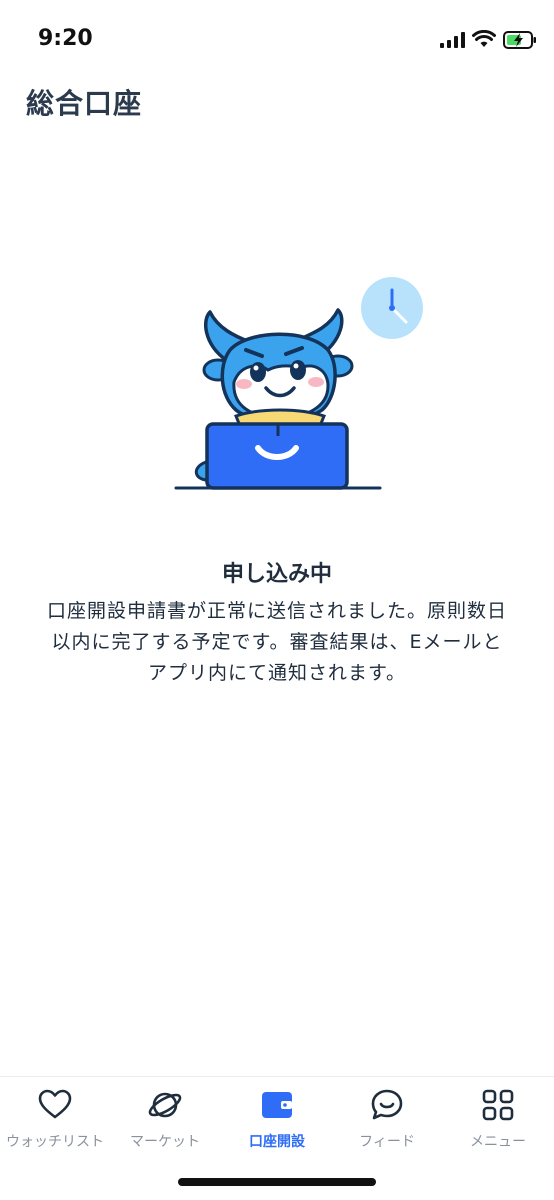 The width and height of the screenshot is (554, 1200). What do you see at coordinates (498, 1122) in the screenshot?
I see `tab-menu: メニュー` at bounding box center [498, 1122].